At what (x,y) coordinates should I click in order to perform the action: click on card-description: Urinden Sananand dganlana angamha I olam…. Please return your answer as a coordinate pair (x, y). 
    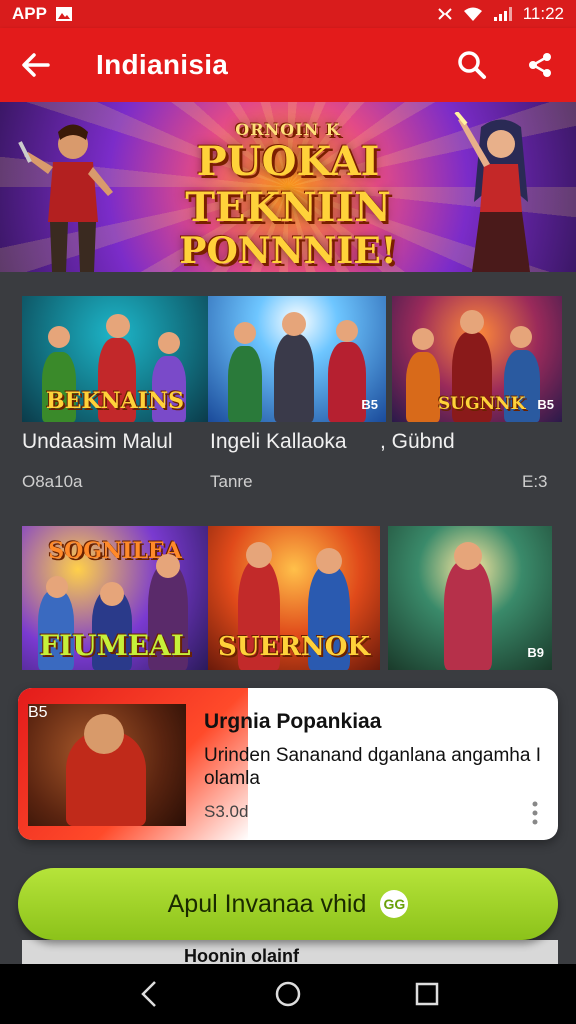
    Looking at the image, I should click on (372, 767).